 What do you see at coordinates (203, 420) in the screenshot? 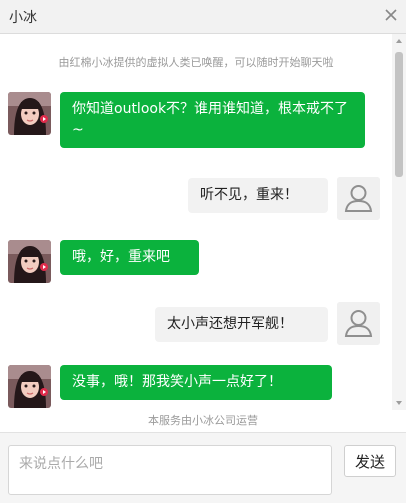
I see `service-footer: 本服务由小冰公司运营` at bounding box center [203, 420].